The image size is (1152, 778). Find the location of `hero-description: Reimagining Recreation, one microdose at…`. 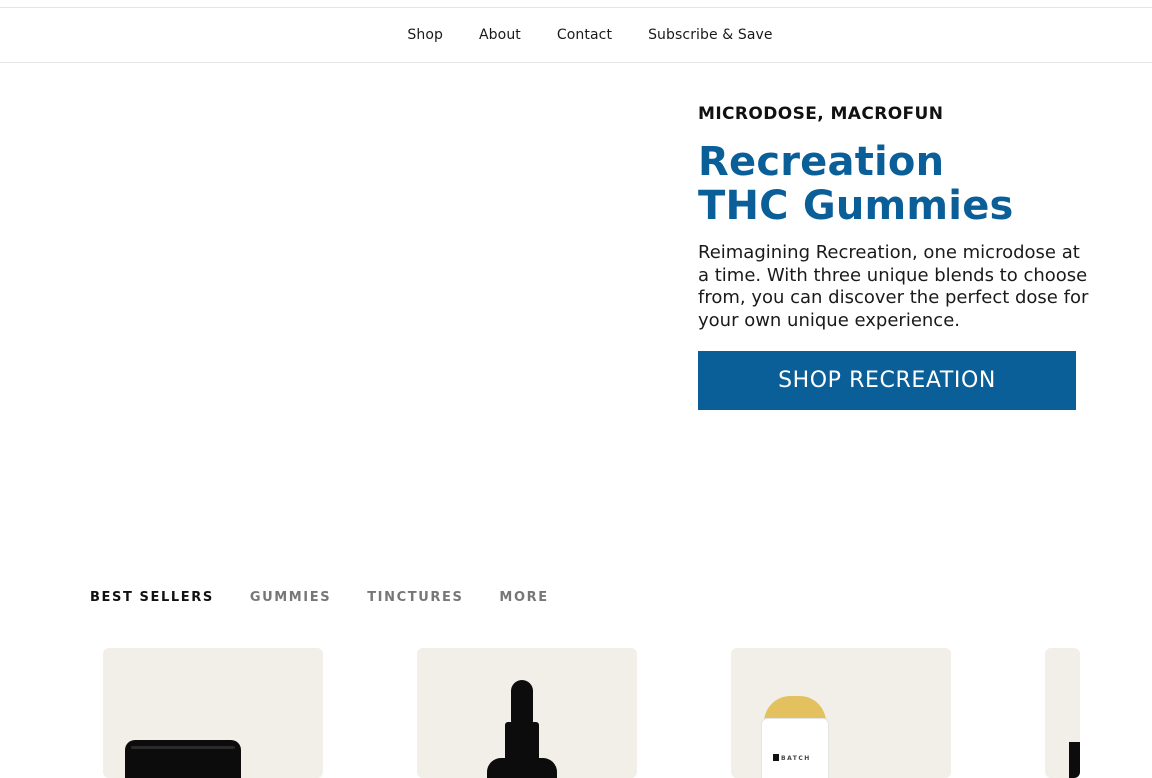

hero-description: Reimagining Recreation, one microdose at… is located at coordinates (893, 286).